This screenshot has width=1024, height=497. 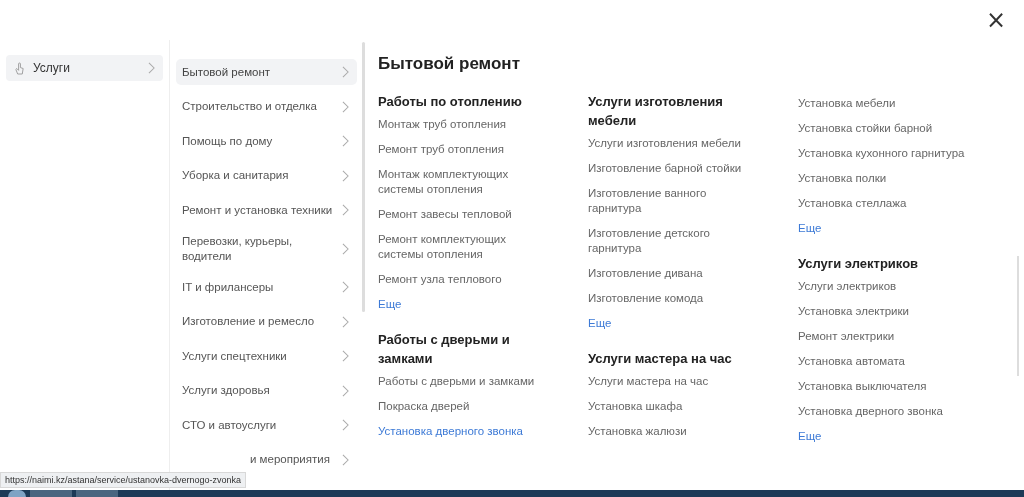 I want to click on service-link: Услуги электриков, so click(x=885, y=286).